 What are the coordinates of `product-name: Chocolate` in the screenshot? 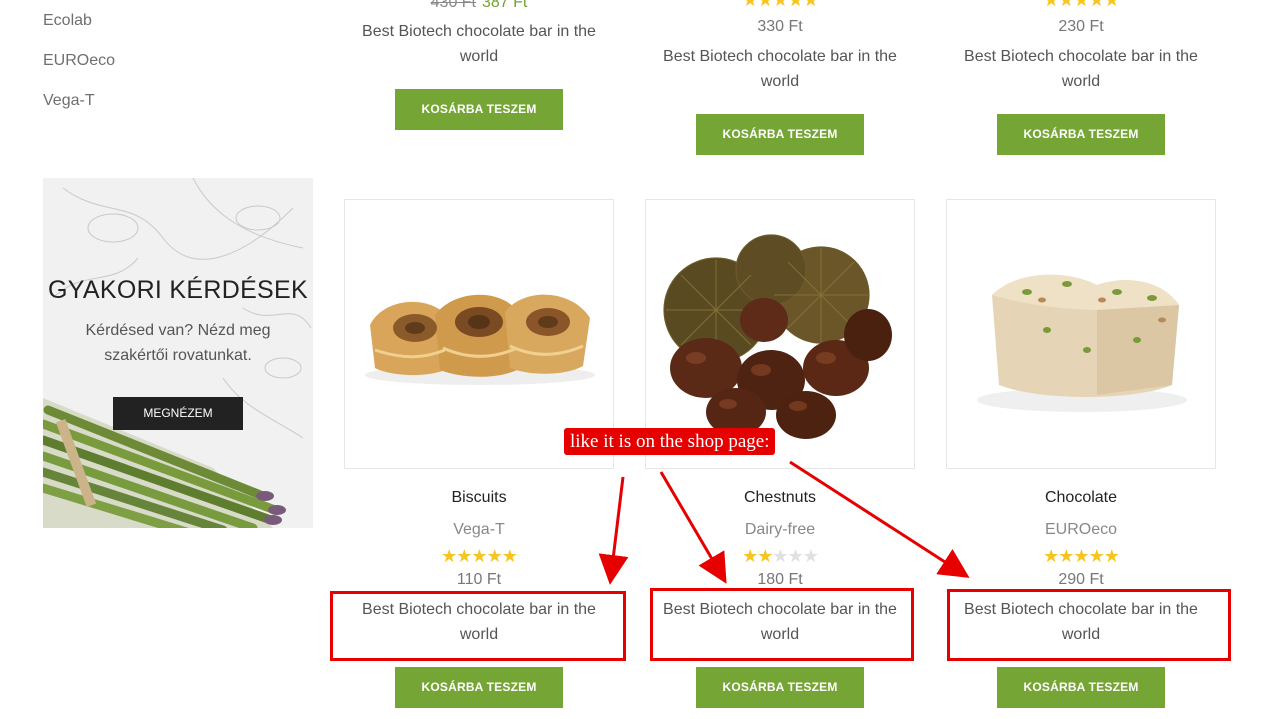 It's located at (1081, 498).